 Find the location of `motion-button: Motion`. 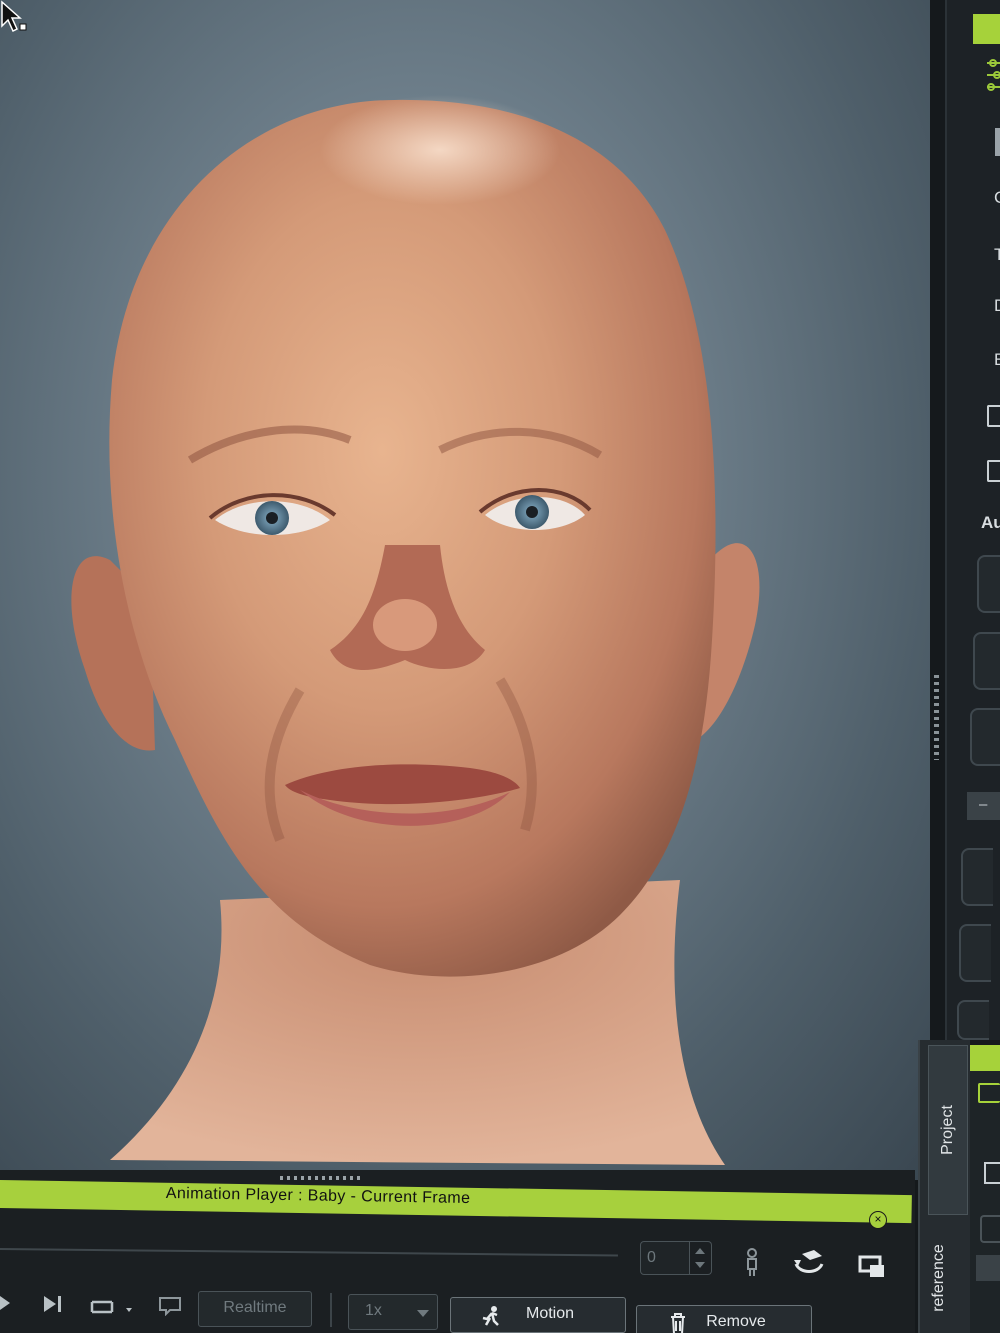

motion-button: Motion is located at coordinates (538, 1315).